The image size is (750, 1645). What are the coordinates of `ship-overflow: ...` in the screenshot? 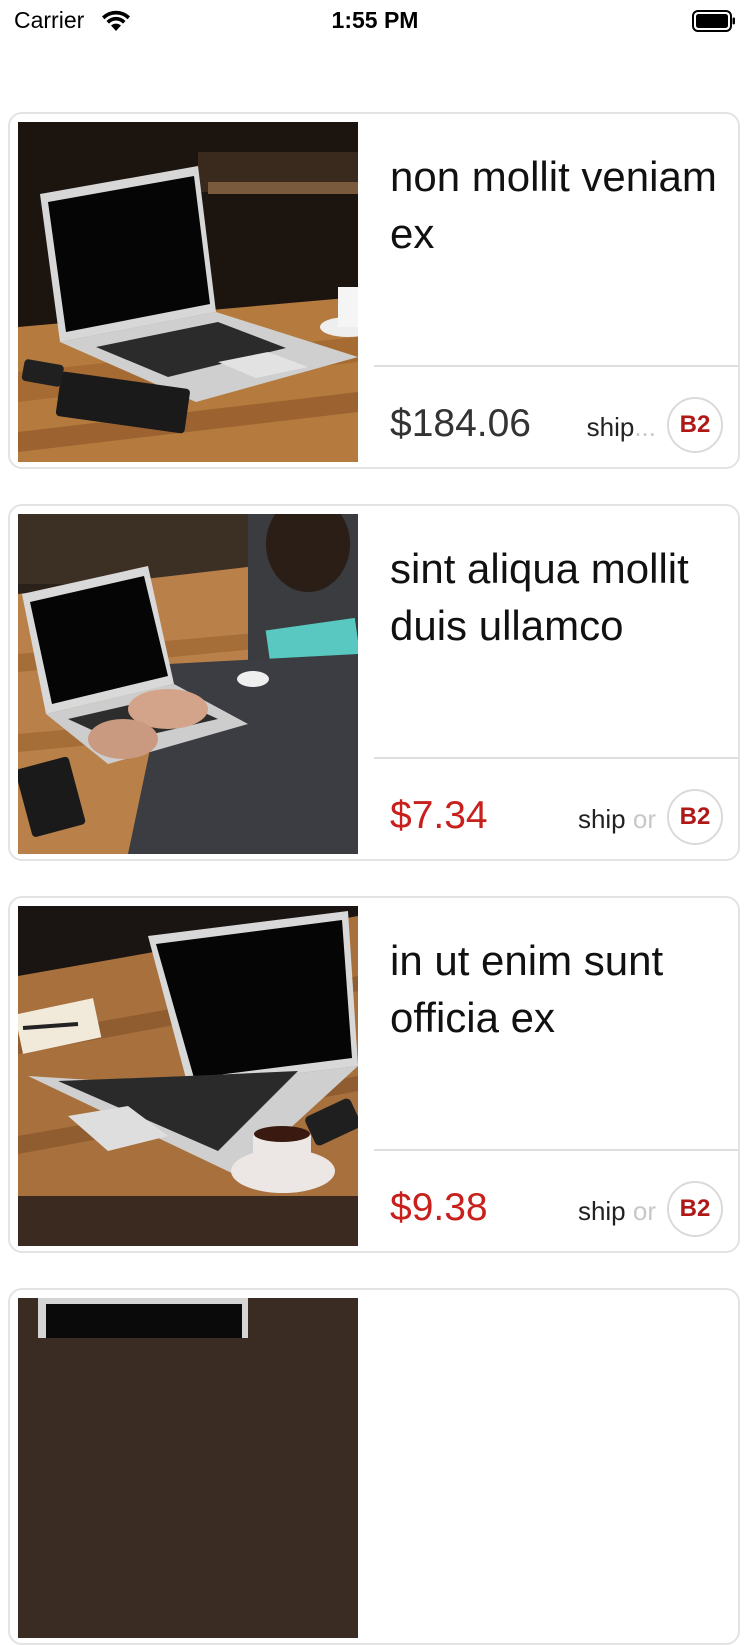 It's located at (645, 427).